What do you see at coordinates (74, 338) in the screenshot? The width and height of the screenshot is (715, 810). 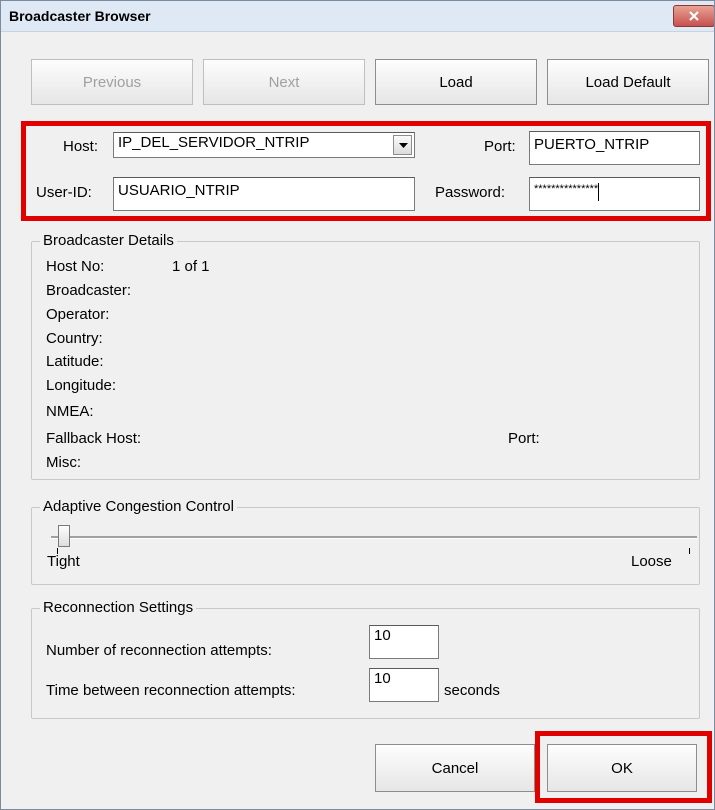 I see `country-label: Country:` at bounding box center [74, 338].